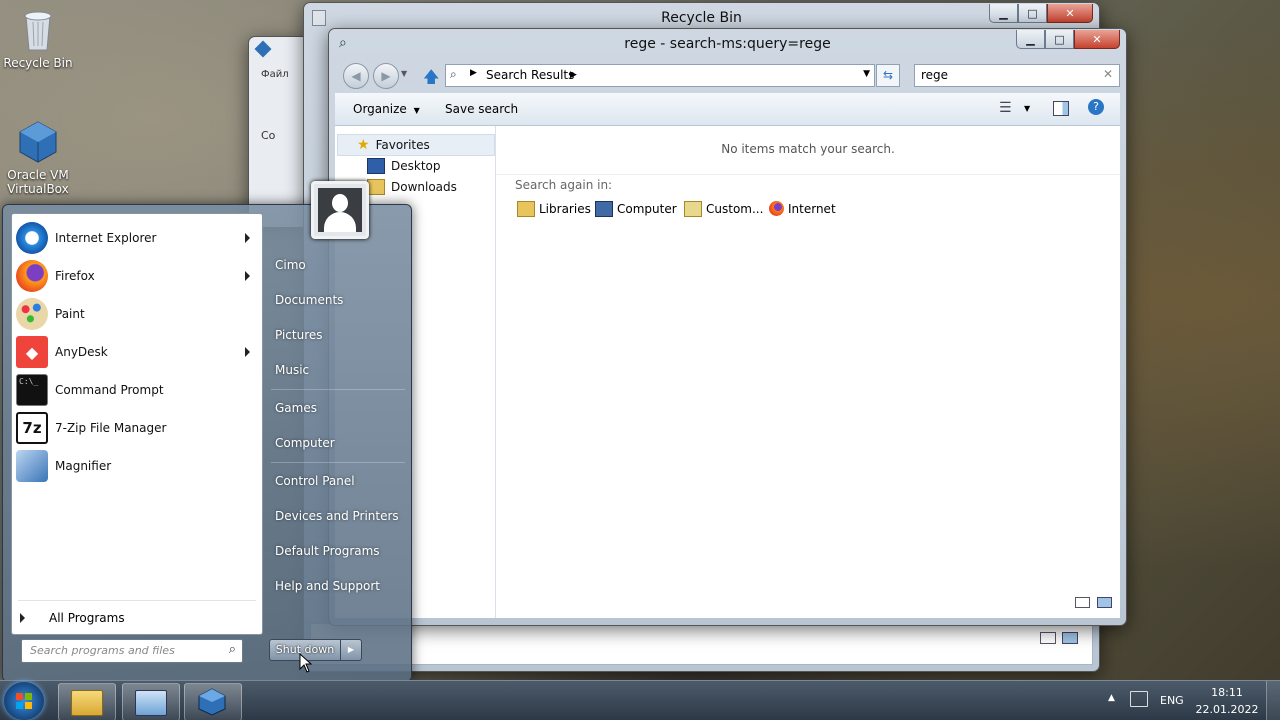 The height and width of the screenshot is (720, 1280). What do you see at coordinates (802, 208) in the screenshot?
I see `search-again-internet: Internet` at bounding box center [802, 208].